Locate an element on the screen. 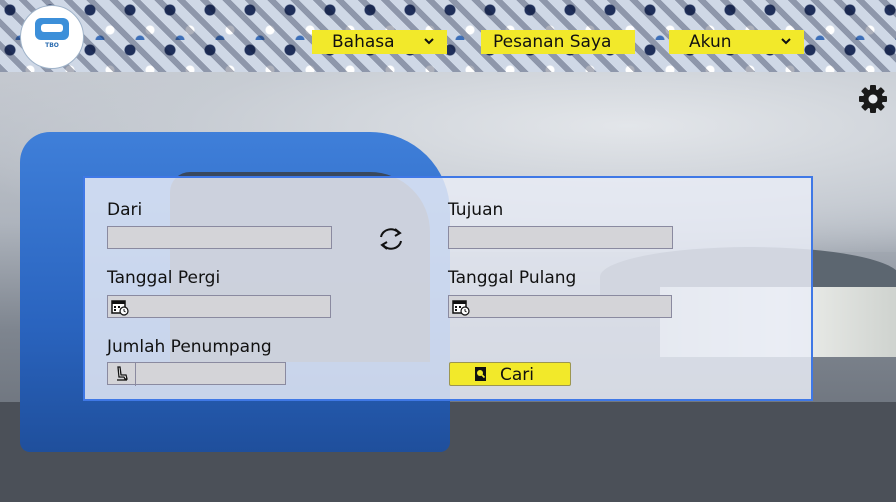  nav-account-label: Akun is located at coordinates (710, 42).